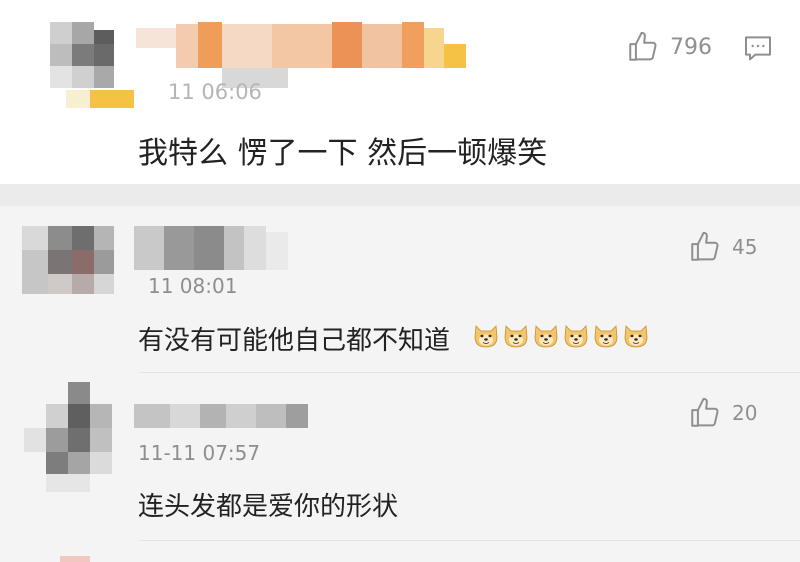 The height and width of the screenshot is (562, 800). What do you see at coordinates (722, 247) in the screenshot?
I see `like-button: 45` at bounding box center [722, 247].